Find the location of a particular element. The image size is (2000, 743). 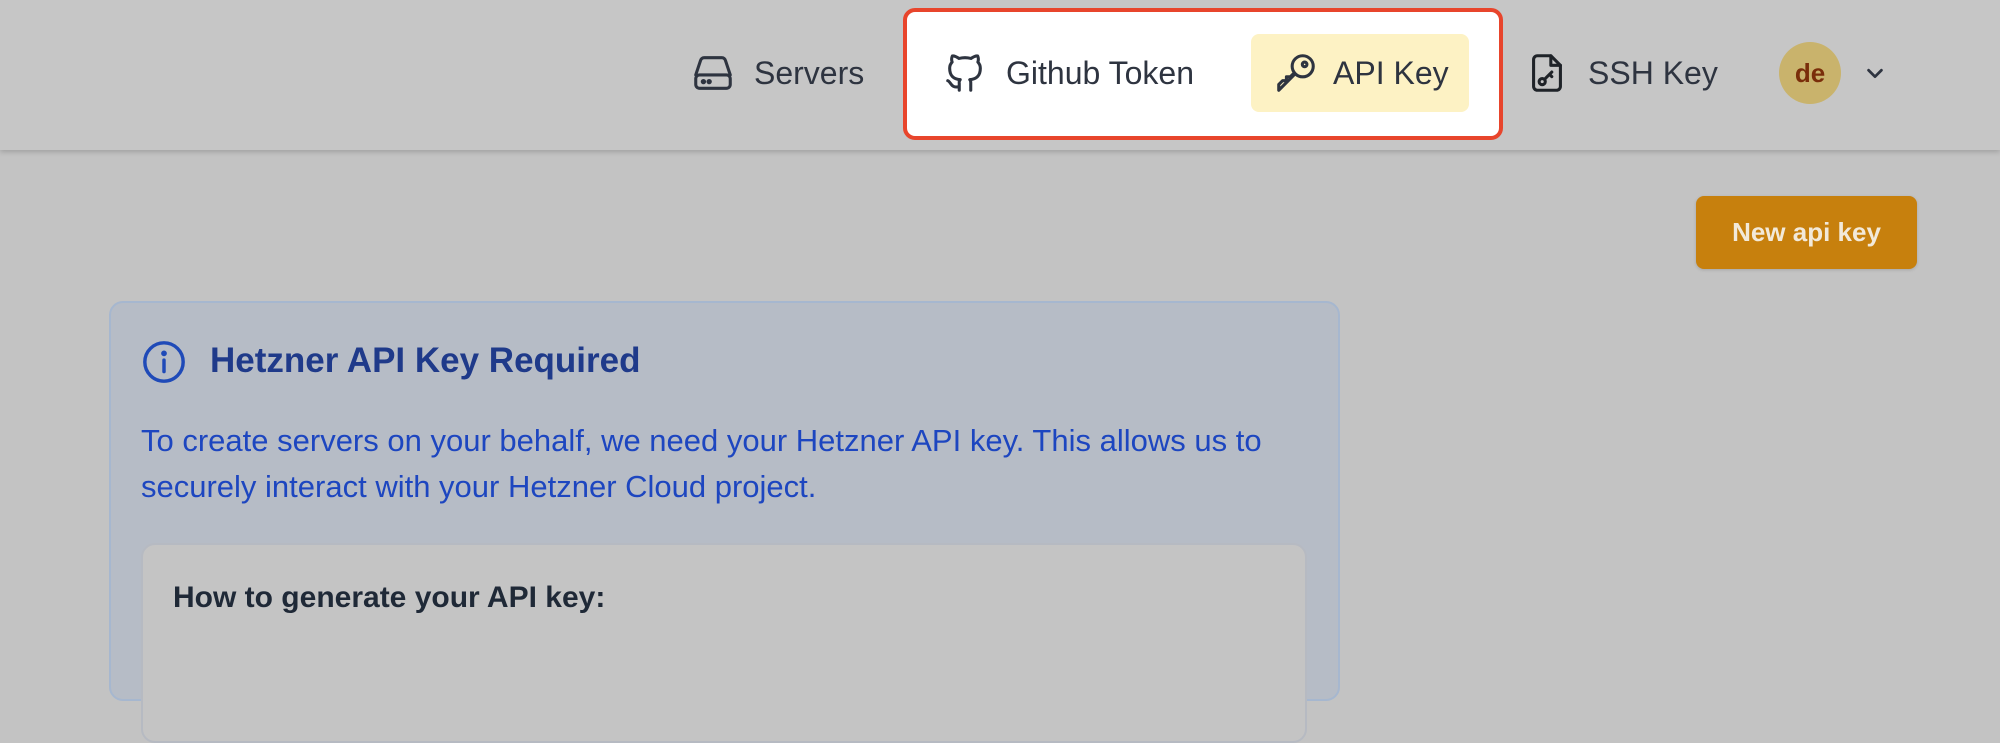

avatar-initials: de is located at coordinates (1810, 72).